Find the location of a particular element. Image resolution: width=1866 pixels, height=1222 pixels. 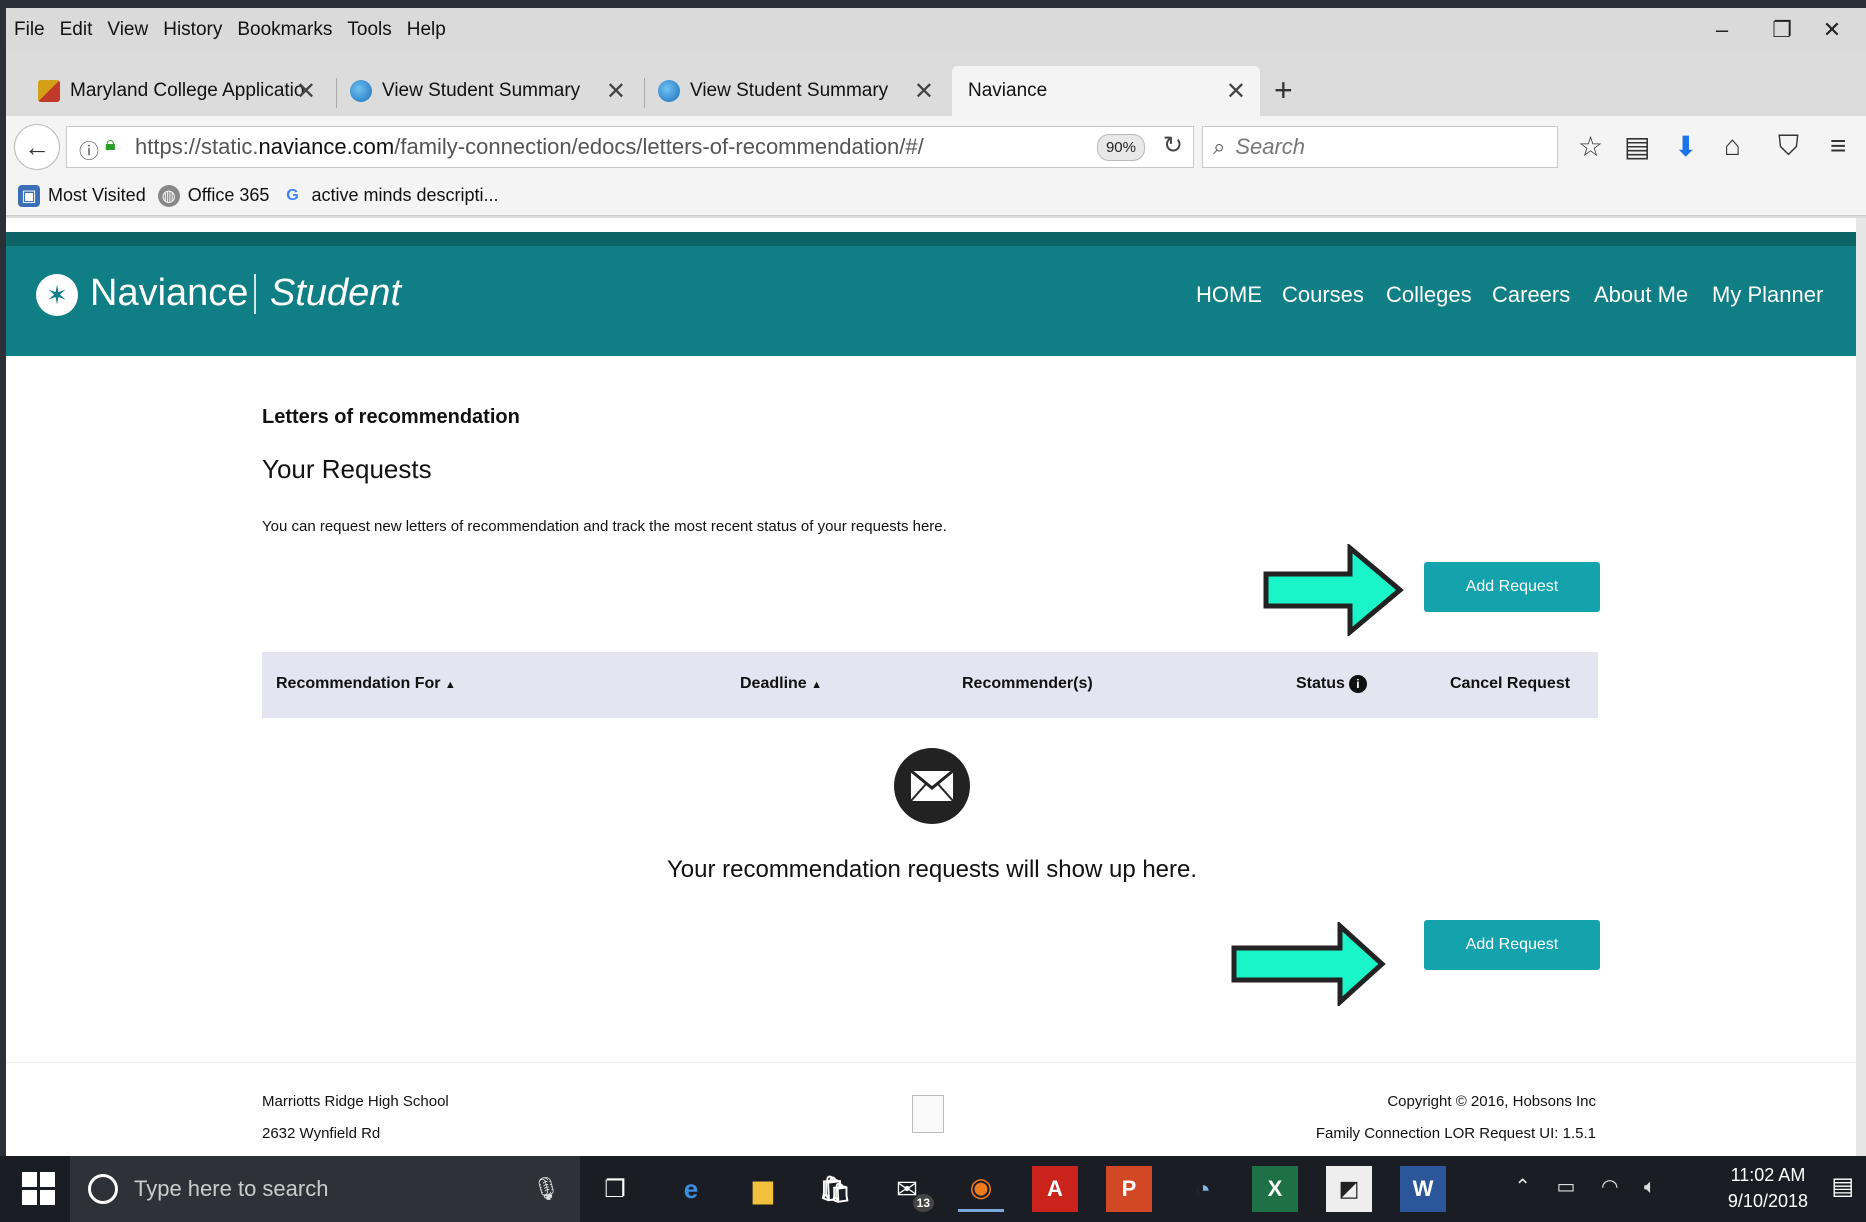

page-title: Your Requests is located at coordinates (347, 469).